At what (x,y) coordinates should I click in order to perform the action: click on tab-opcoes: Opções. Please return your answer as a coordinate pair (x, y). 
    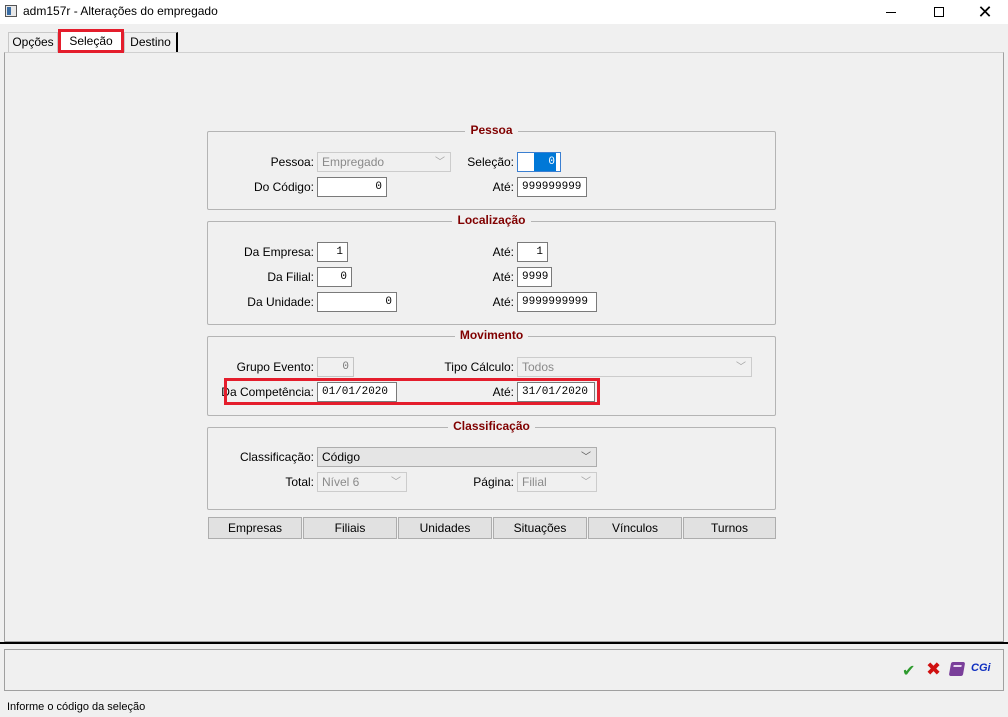
    Looking at the image, I should click on (33, 42).